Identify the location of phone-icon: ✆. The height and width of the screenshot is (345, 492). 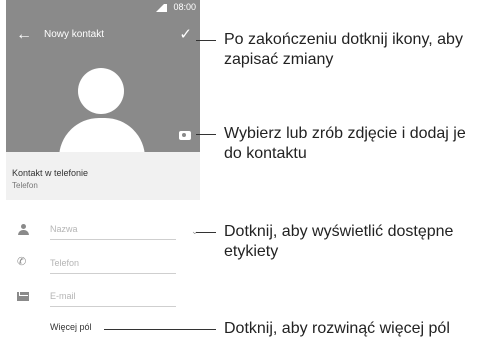
(22, 262).